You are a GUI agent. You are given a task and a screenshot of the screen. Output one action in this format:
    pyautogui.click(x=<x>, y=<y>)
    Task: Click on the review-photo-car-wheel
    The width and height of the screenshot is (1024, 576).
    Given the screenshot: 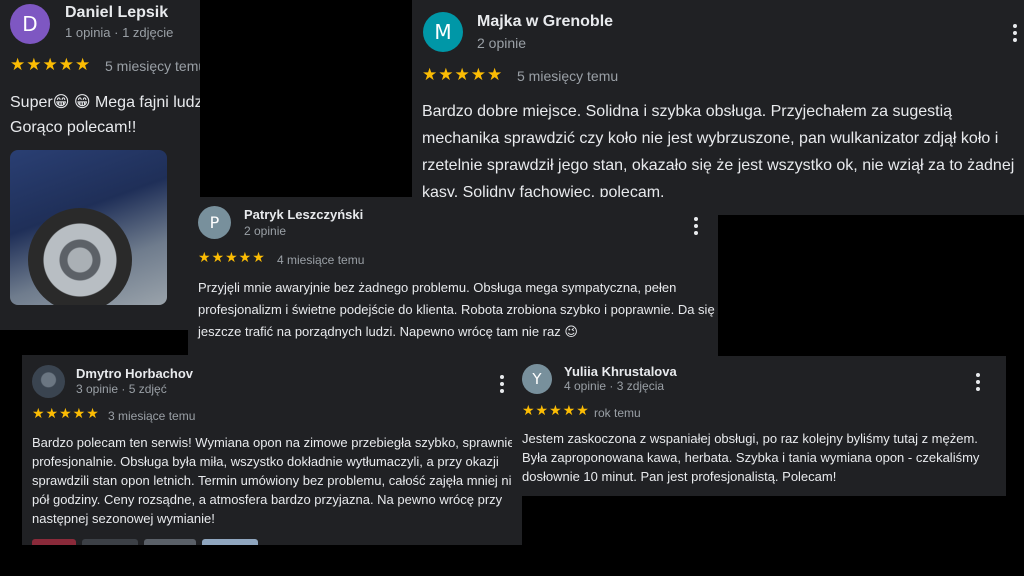 What is the action you would take?
    pyautogui.click(x=88, y=227)
    